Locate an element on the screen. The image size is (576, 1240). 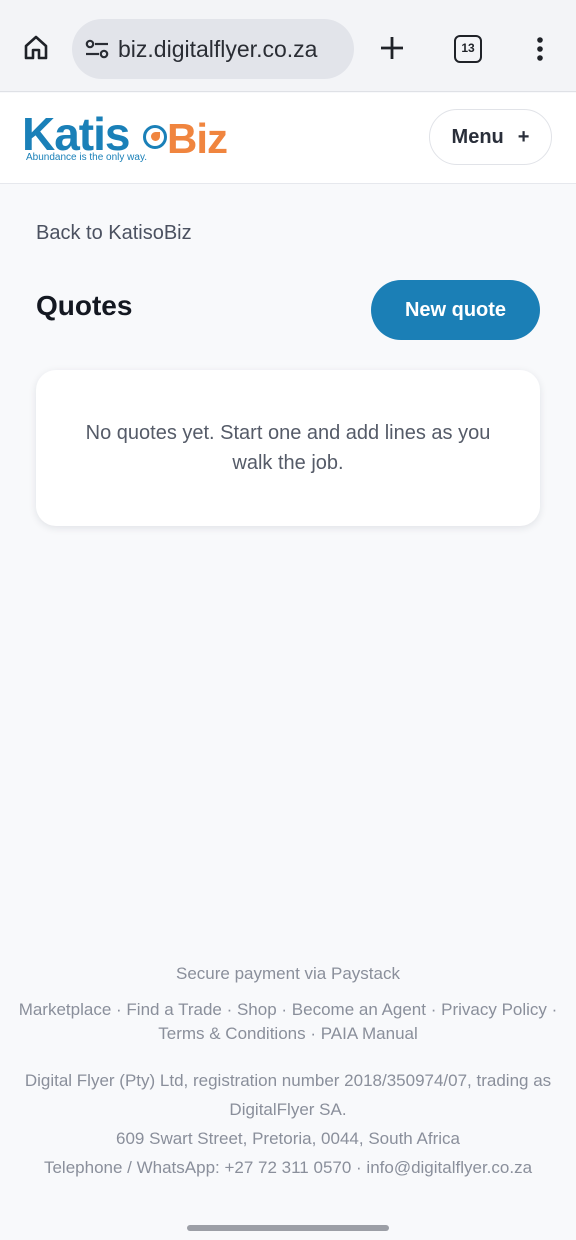
footer-link-become-an-agent: Become an Agent is located at coordinates (359, 1009).